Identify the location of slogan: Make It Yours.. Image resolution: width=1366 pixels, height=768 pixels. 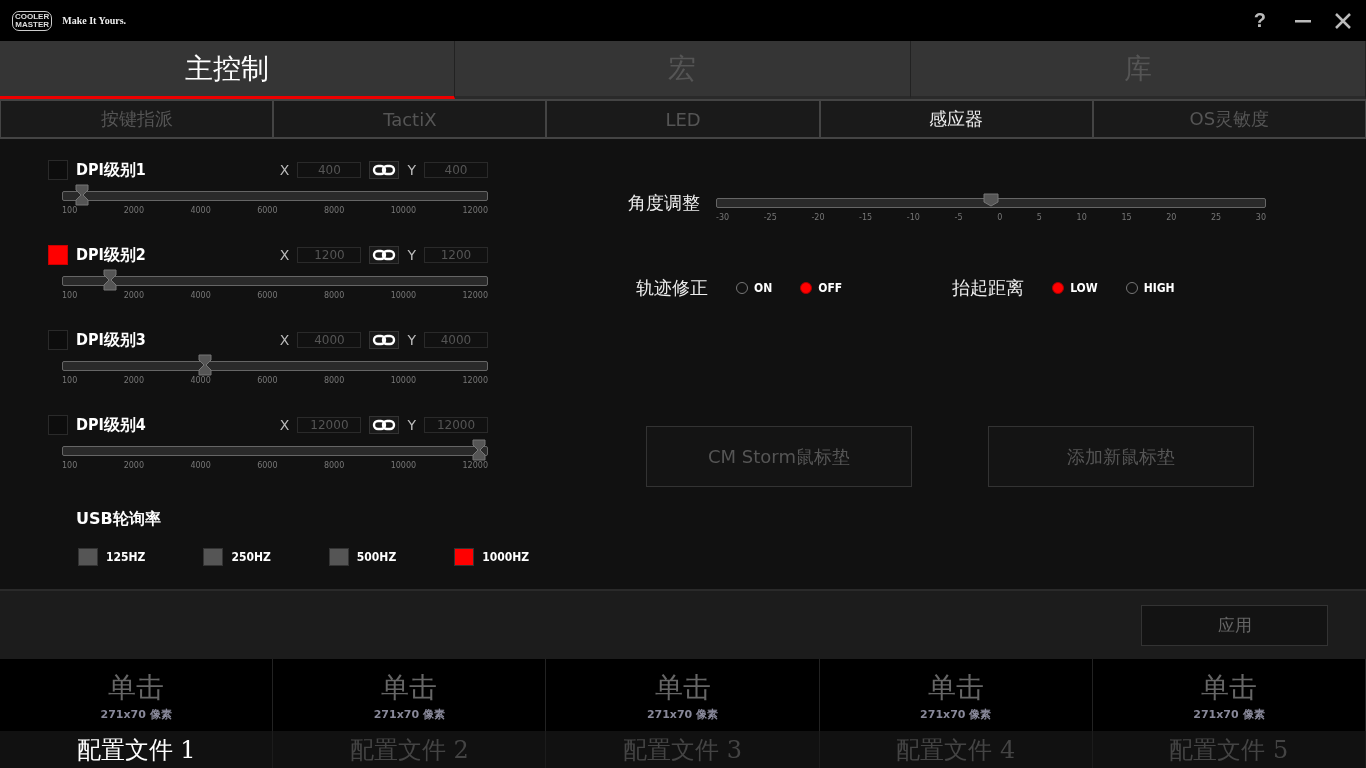
(94, 20).